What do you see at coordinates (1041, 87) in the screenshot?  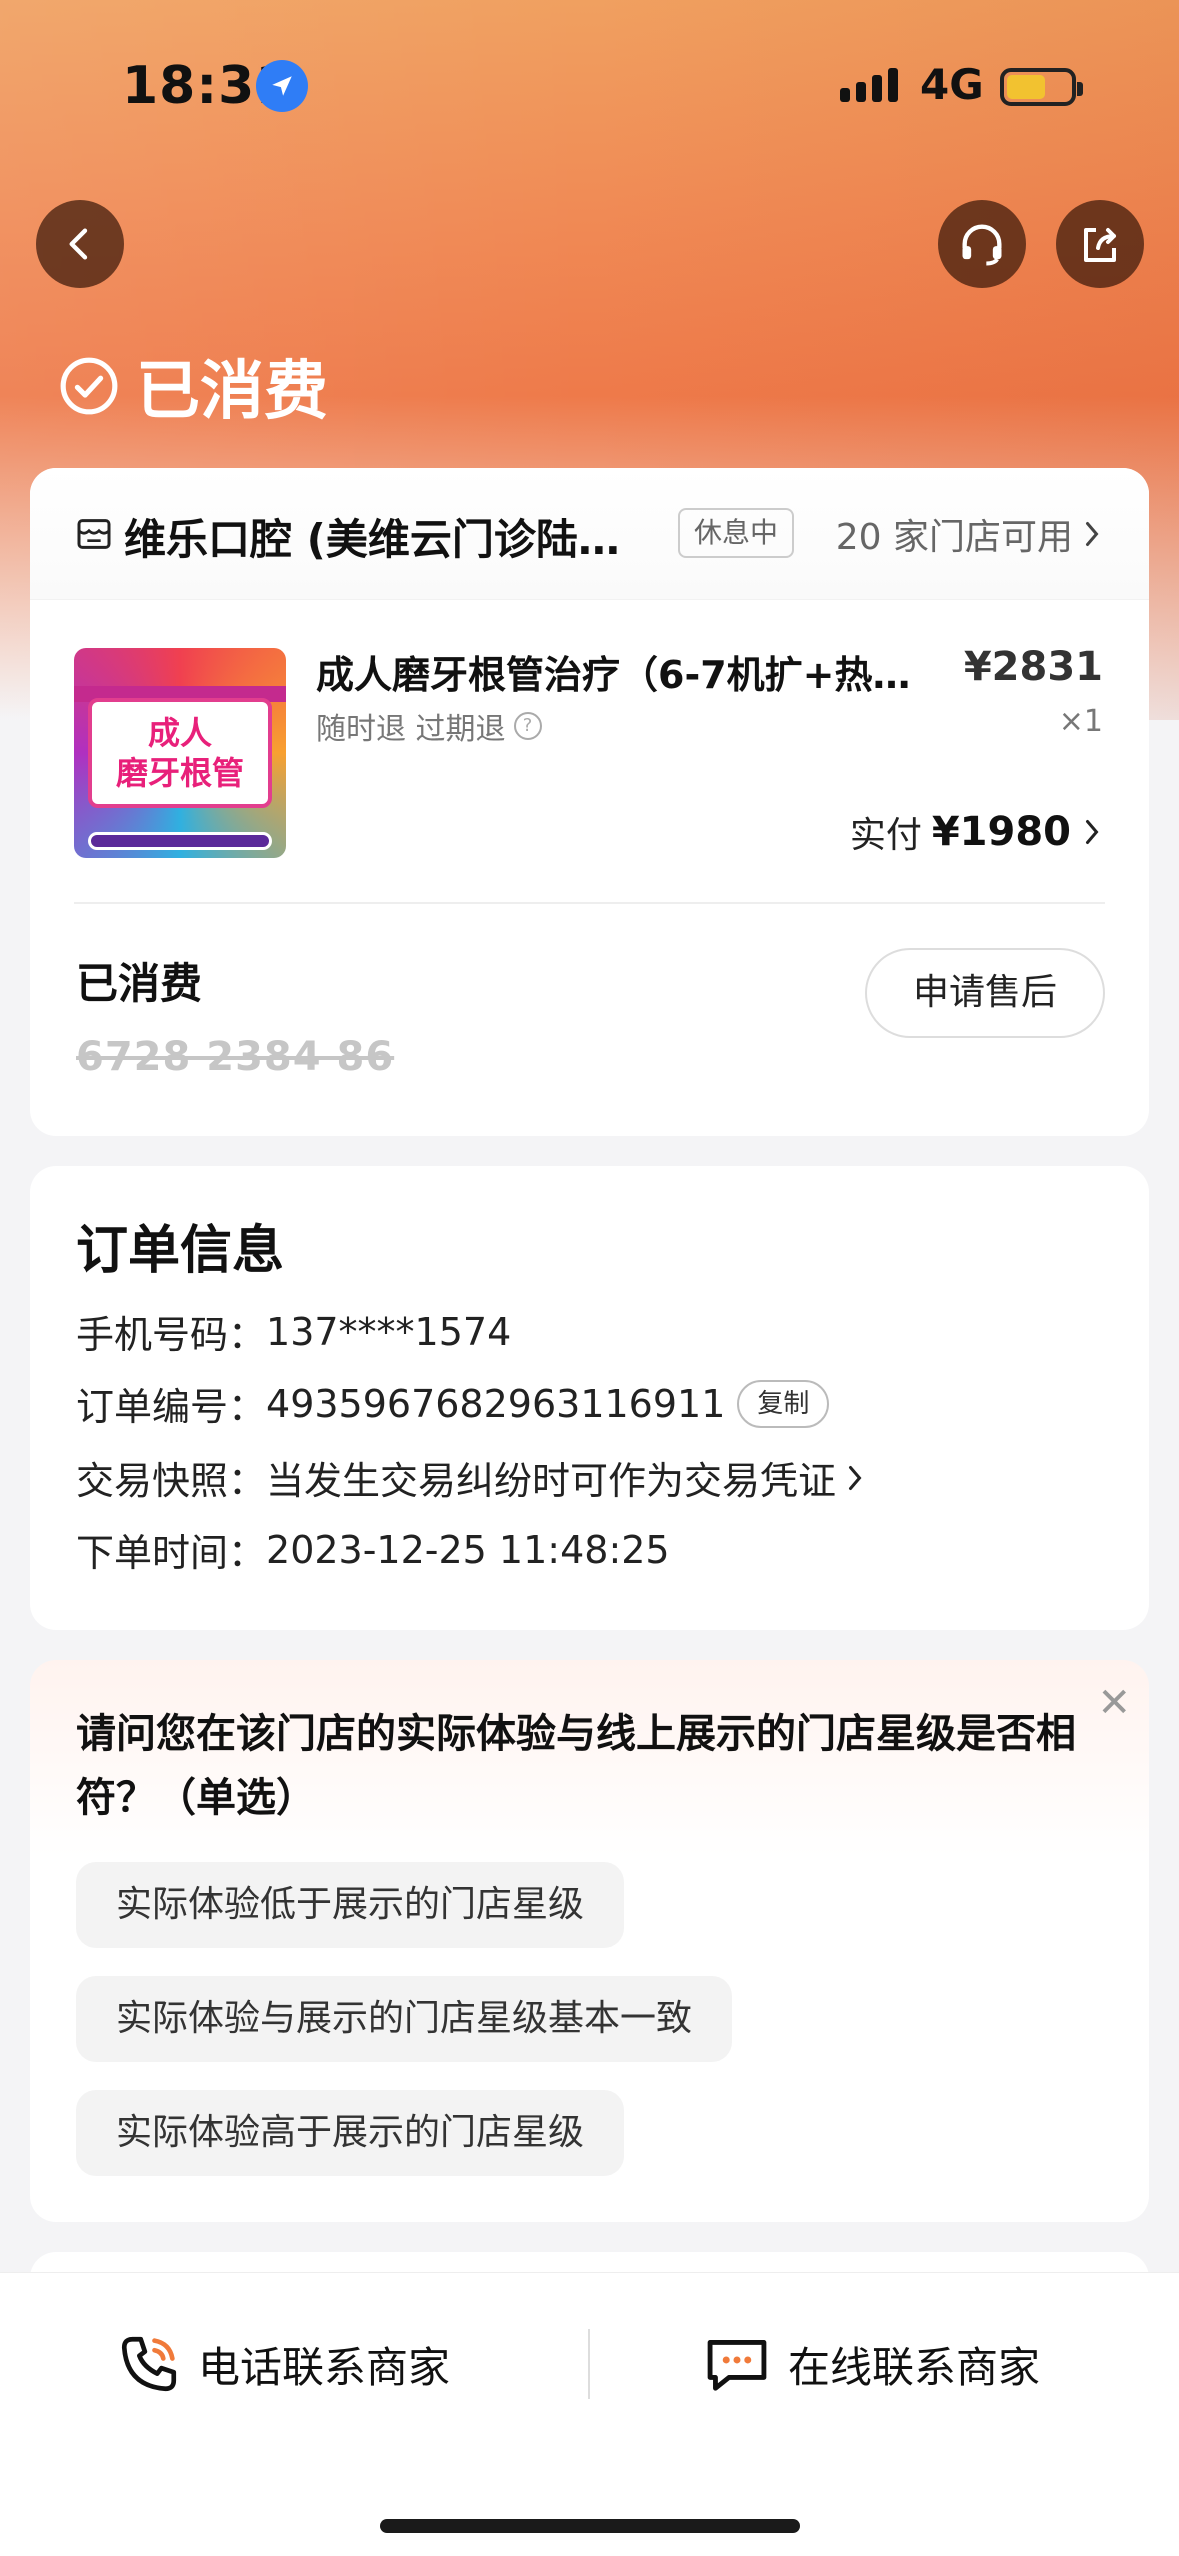 I see `battery-icon` at bounding box center [1041, 87].